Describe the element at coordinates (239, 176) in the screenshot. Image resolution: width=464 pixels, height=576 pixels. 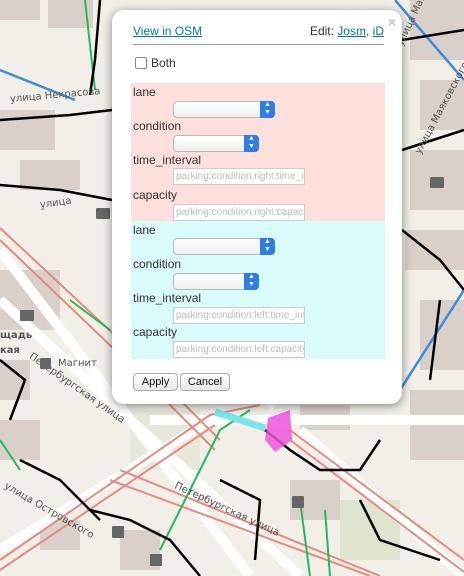
I see `right-time-interval-input: parking:condition:right:time_interval` at that location.